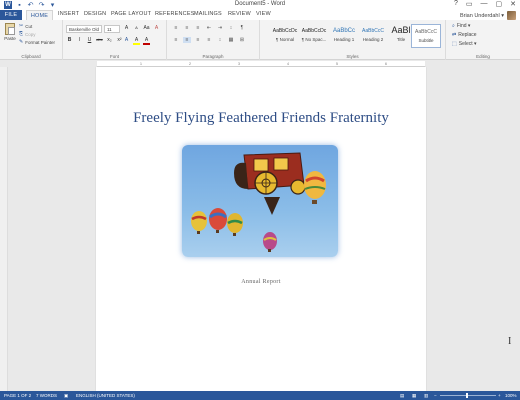 The image size is (520, 400). What do you see at coordinates (68, 14) in the screenshot?
I see `tab-insert: INSERT` at bounding box center [68, 14].